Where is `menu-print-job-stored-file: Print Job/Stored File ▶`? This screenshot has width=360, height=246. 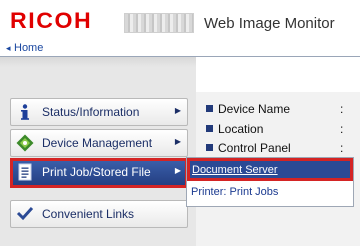 menu-print-job-stored-file: Print Job/Stored File ▶ is located at coordinates (99, 173).